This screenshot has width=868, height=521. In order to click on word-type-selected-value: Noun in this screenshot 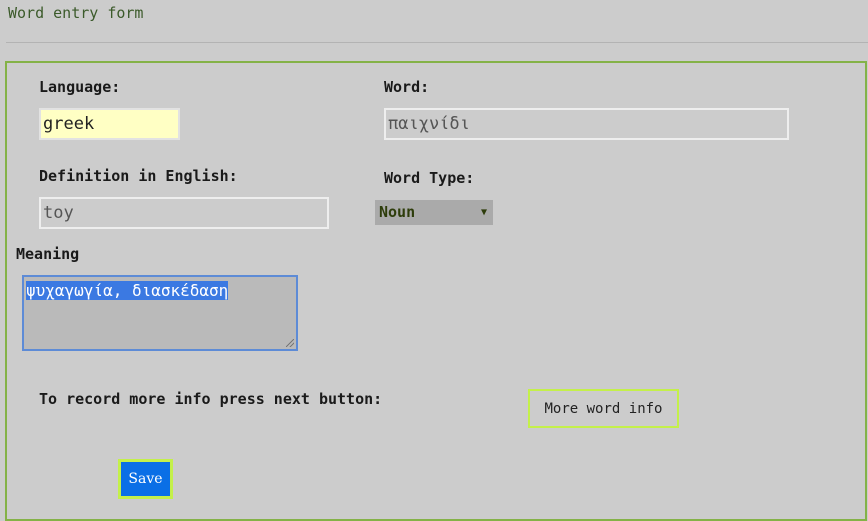, I will do `click(397, 212)`.